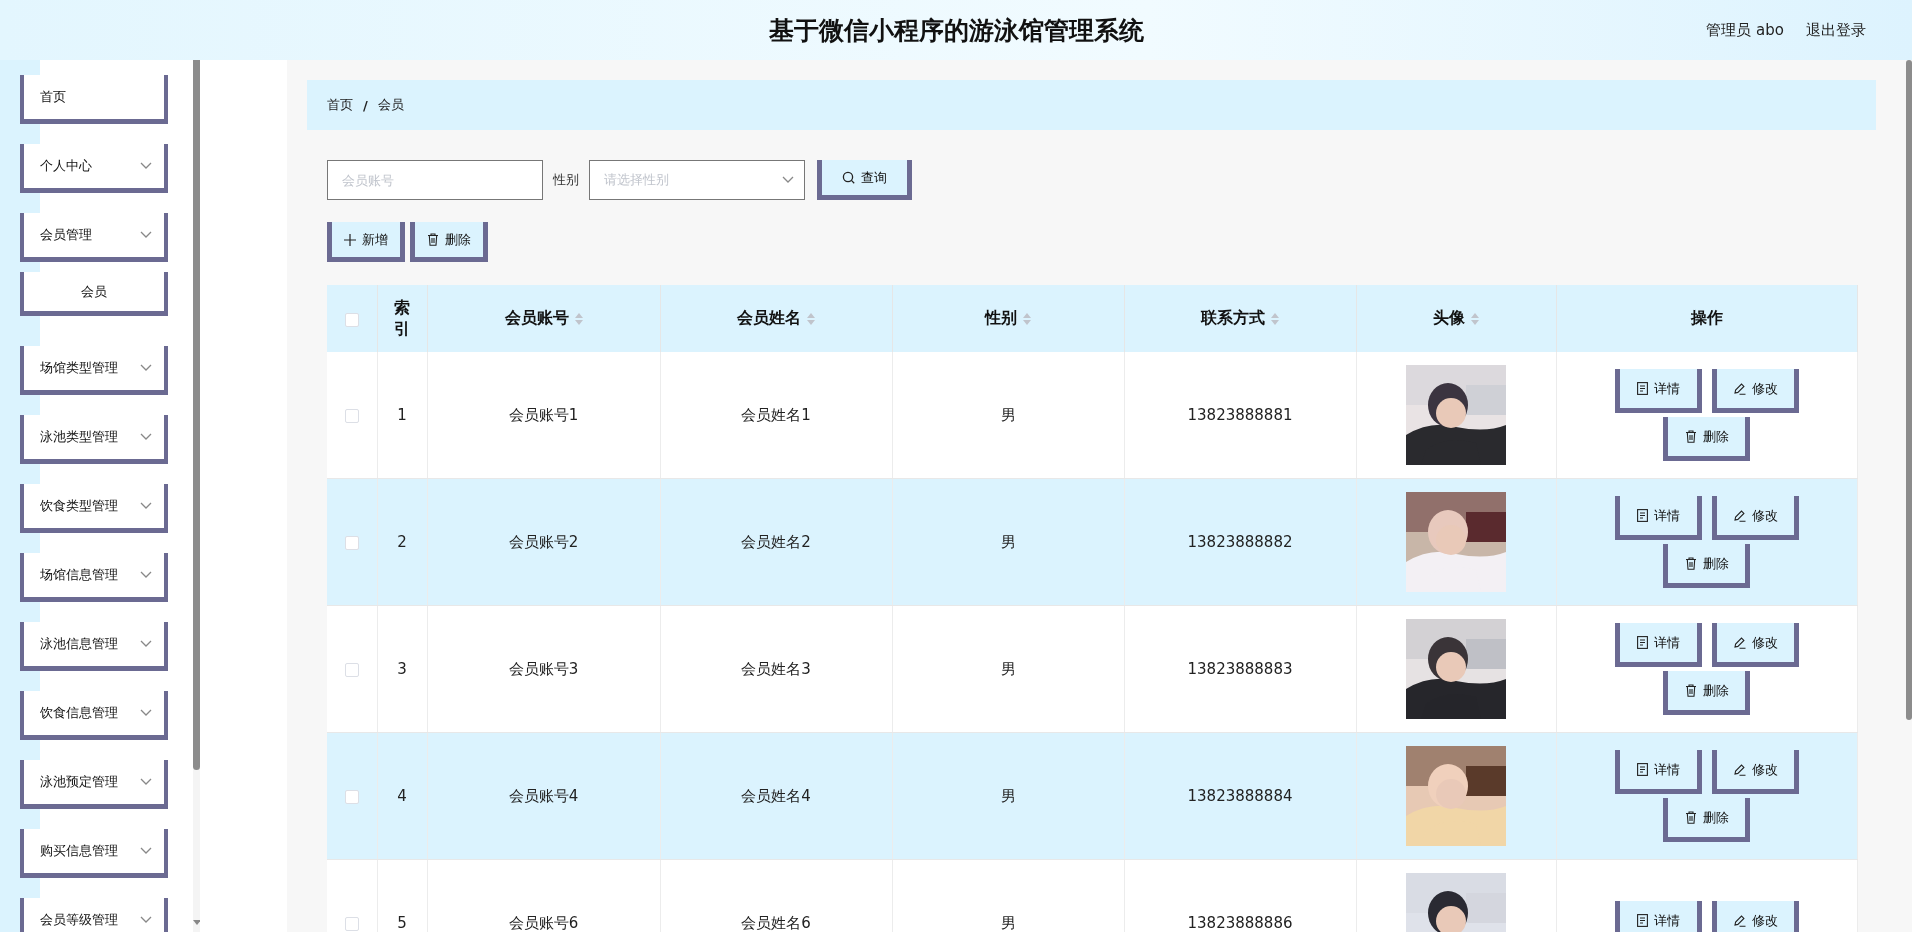 The height and width of the screenshot is (932, 1912). I want to click on menu-item: 泳池类型管理, so click(94, 439).